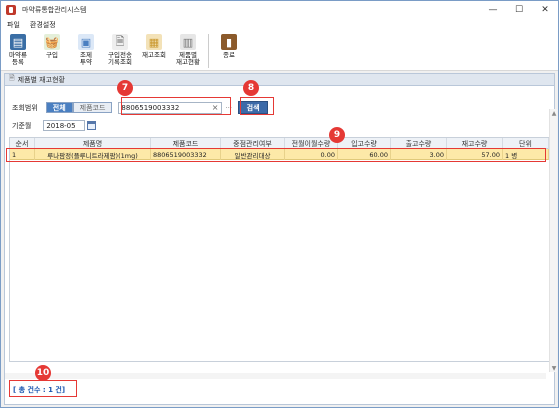 The height and width of the screenshot is (408, 559). What do you see at coordinates (279, 80) in the screenshot?
I see `panel-header: 🗎 제품별 재고현황` at bounding box center [279, 80].